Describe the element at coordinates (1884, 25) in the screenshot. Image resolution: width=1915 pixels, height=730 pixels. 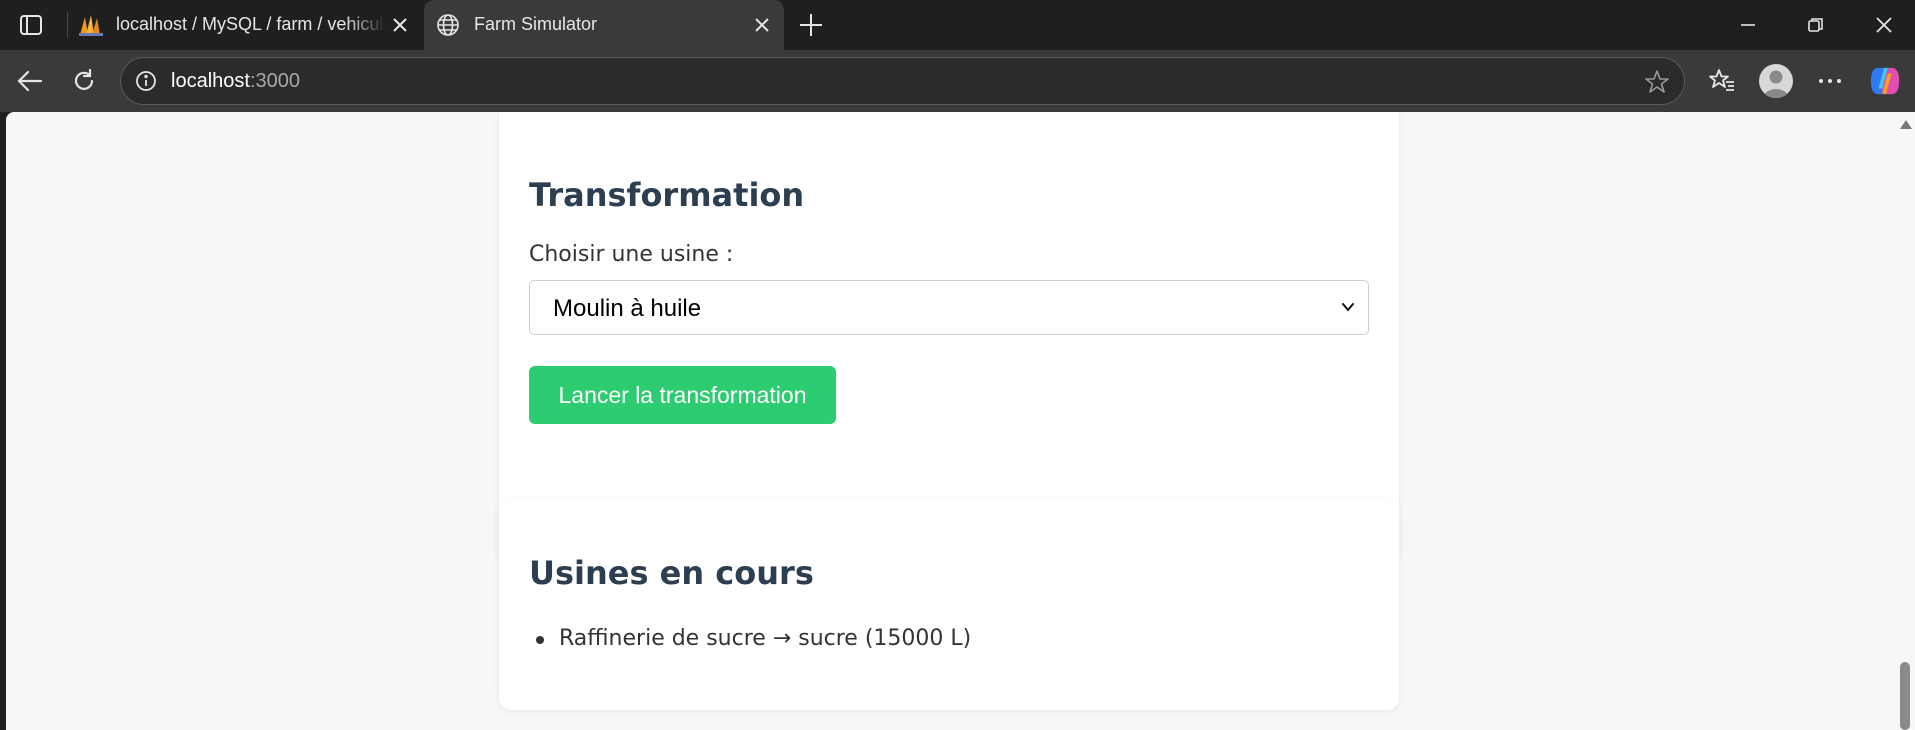
I see `close-window-icon` at that location.